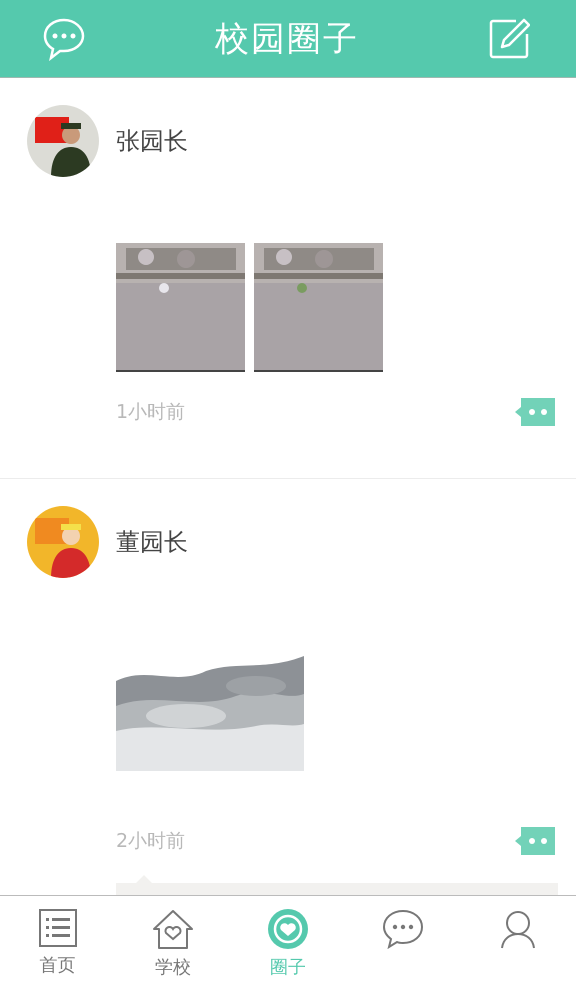  Describe the element at coordinates (152, 542) in the screenshot. I see `author-name: 董园长` at that location.